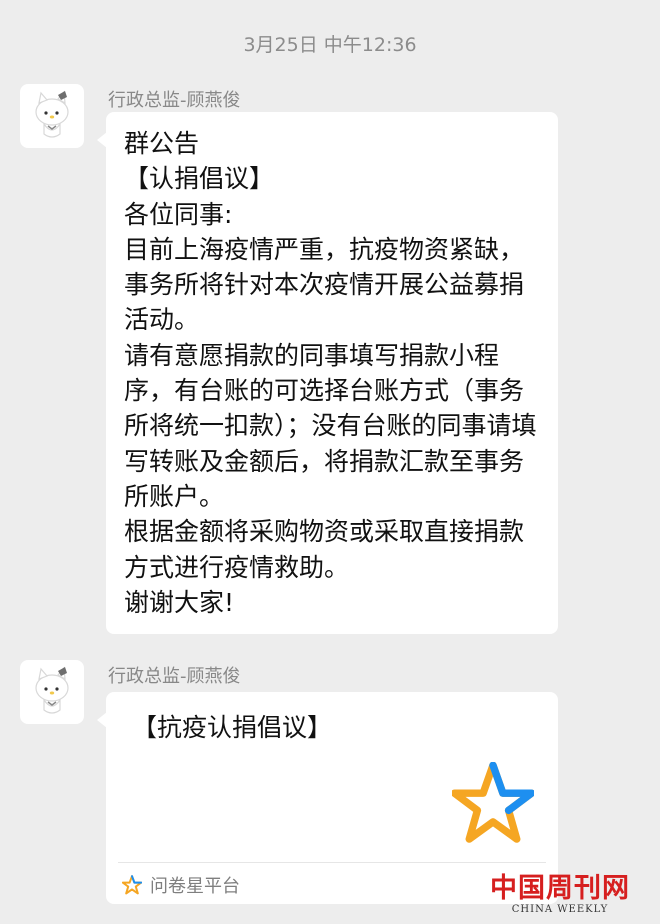  I want to click on message-timestamp: 3月25日 中午12:36, so click(330, 45).